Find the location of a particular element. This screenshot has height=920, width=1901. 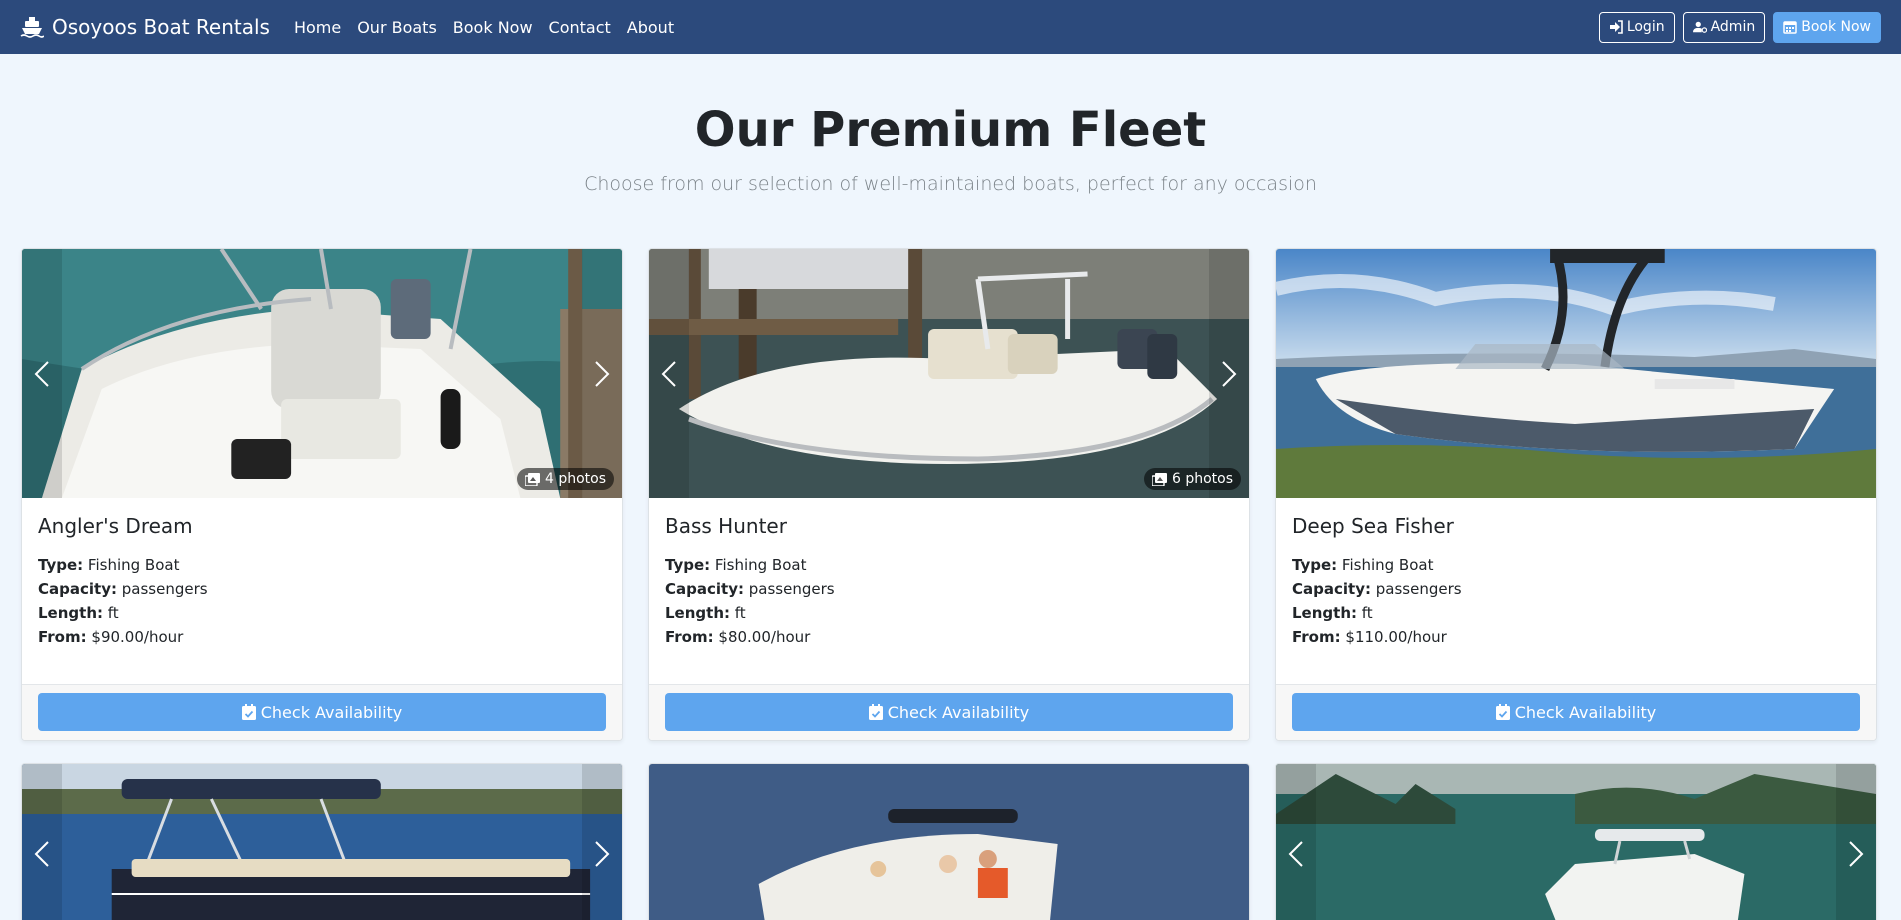

nav-link-about: About is located at coordinates (650, 27).